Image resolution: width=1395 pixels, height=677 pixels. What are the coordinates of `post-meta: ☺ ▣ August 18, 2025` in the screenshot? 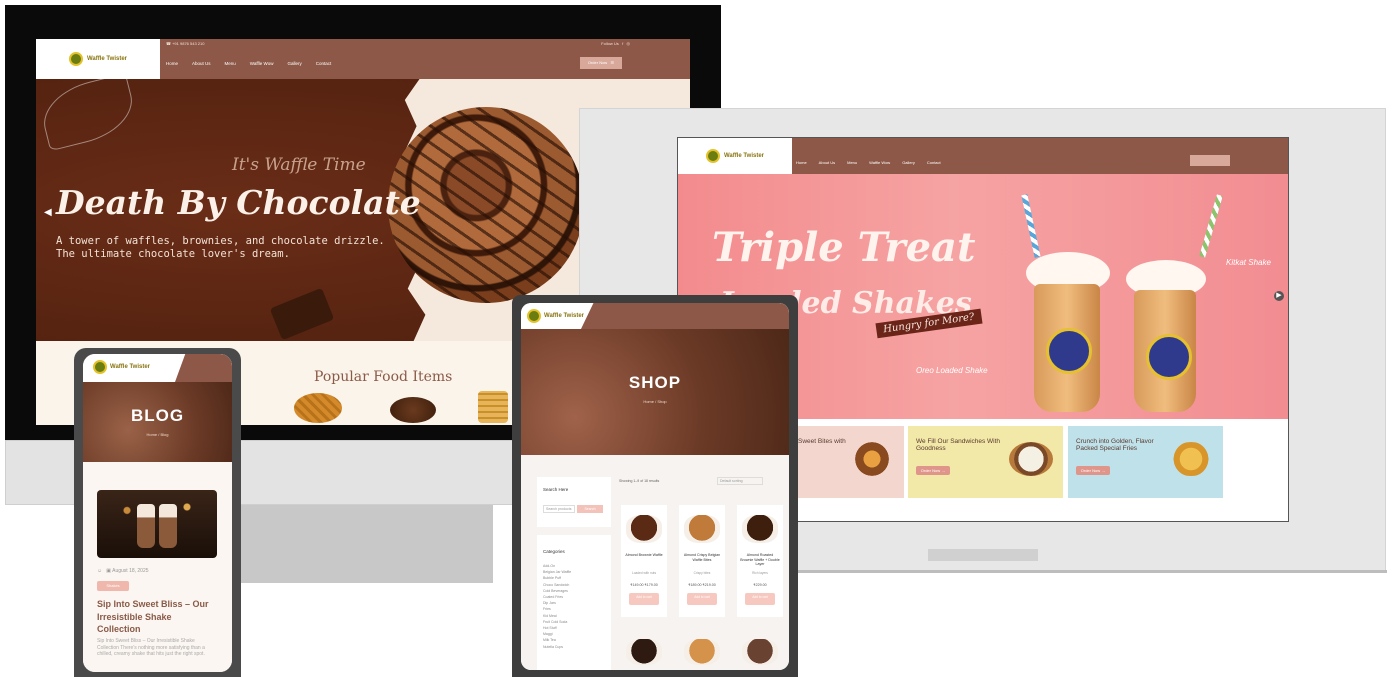 It's located at (123, 571).